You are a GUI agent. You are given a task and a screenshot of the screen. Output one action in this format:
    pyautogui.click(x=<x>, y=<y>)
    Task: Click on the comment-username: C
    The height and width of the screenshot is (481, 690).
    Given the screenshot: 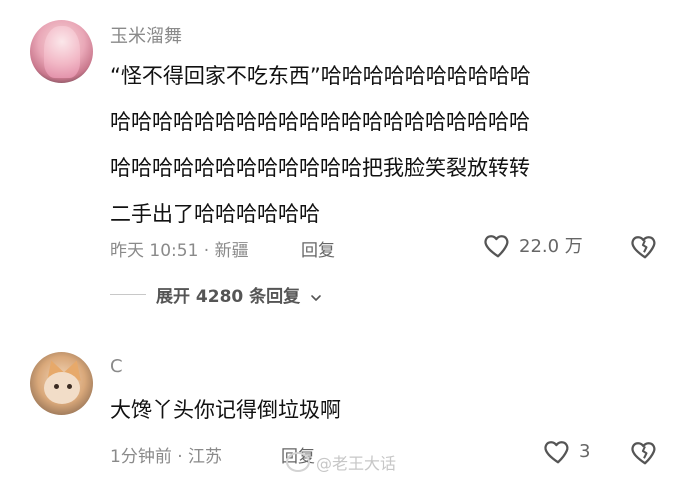 What is the action you would take?
    pyautogui.click(x=116, y=366)
    